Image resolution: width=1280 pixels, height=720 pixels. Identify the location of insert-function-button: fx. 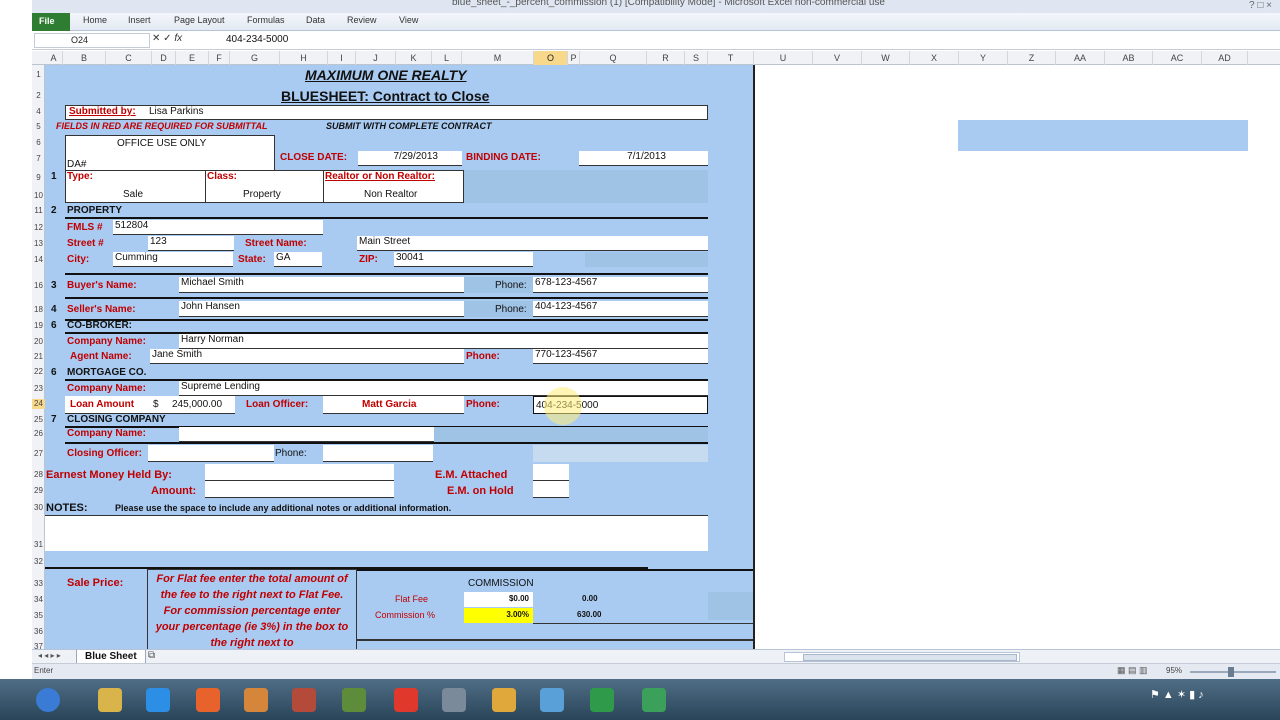
(178, 38).